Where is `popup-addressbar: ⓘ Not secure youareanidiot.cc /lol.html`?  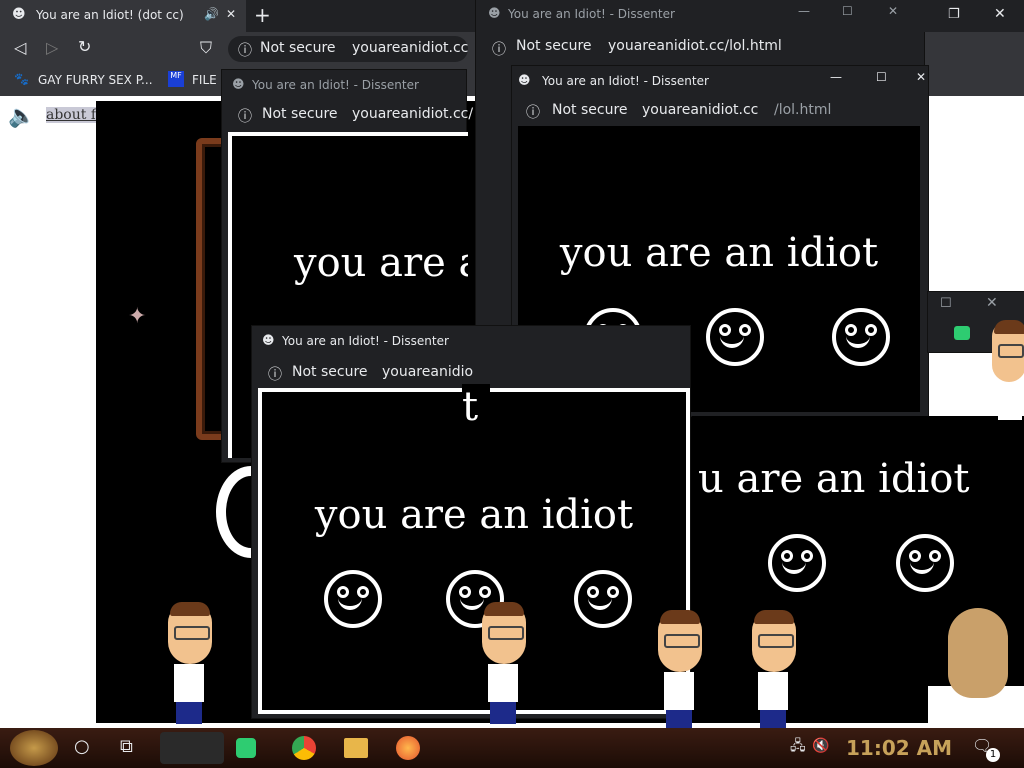 popup-addressbar: ⓘ Not secure youareanidiot.cc /lol.html is located at coordinates (720, 111).